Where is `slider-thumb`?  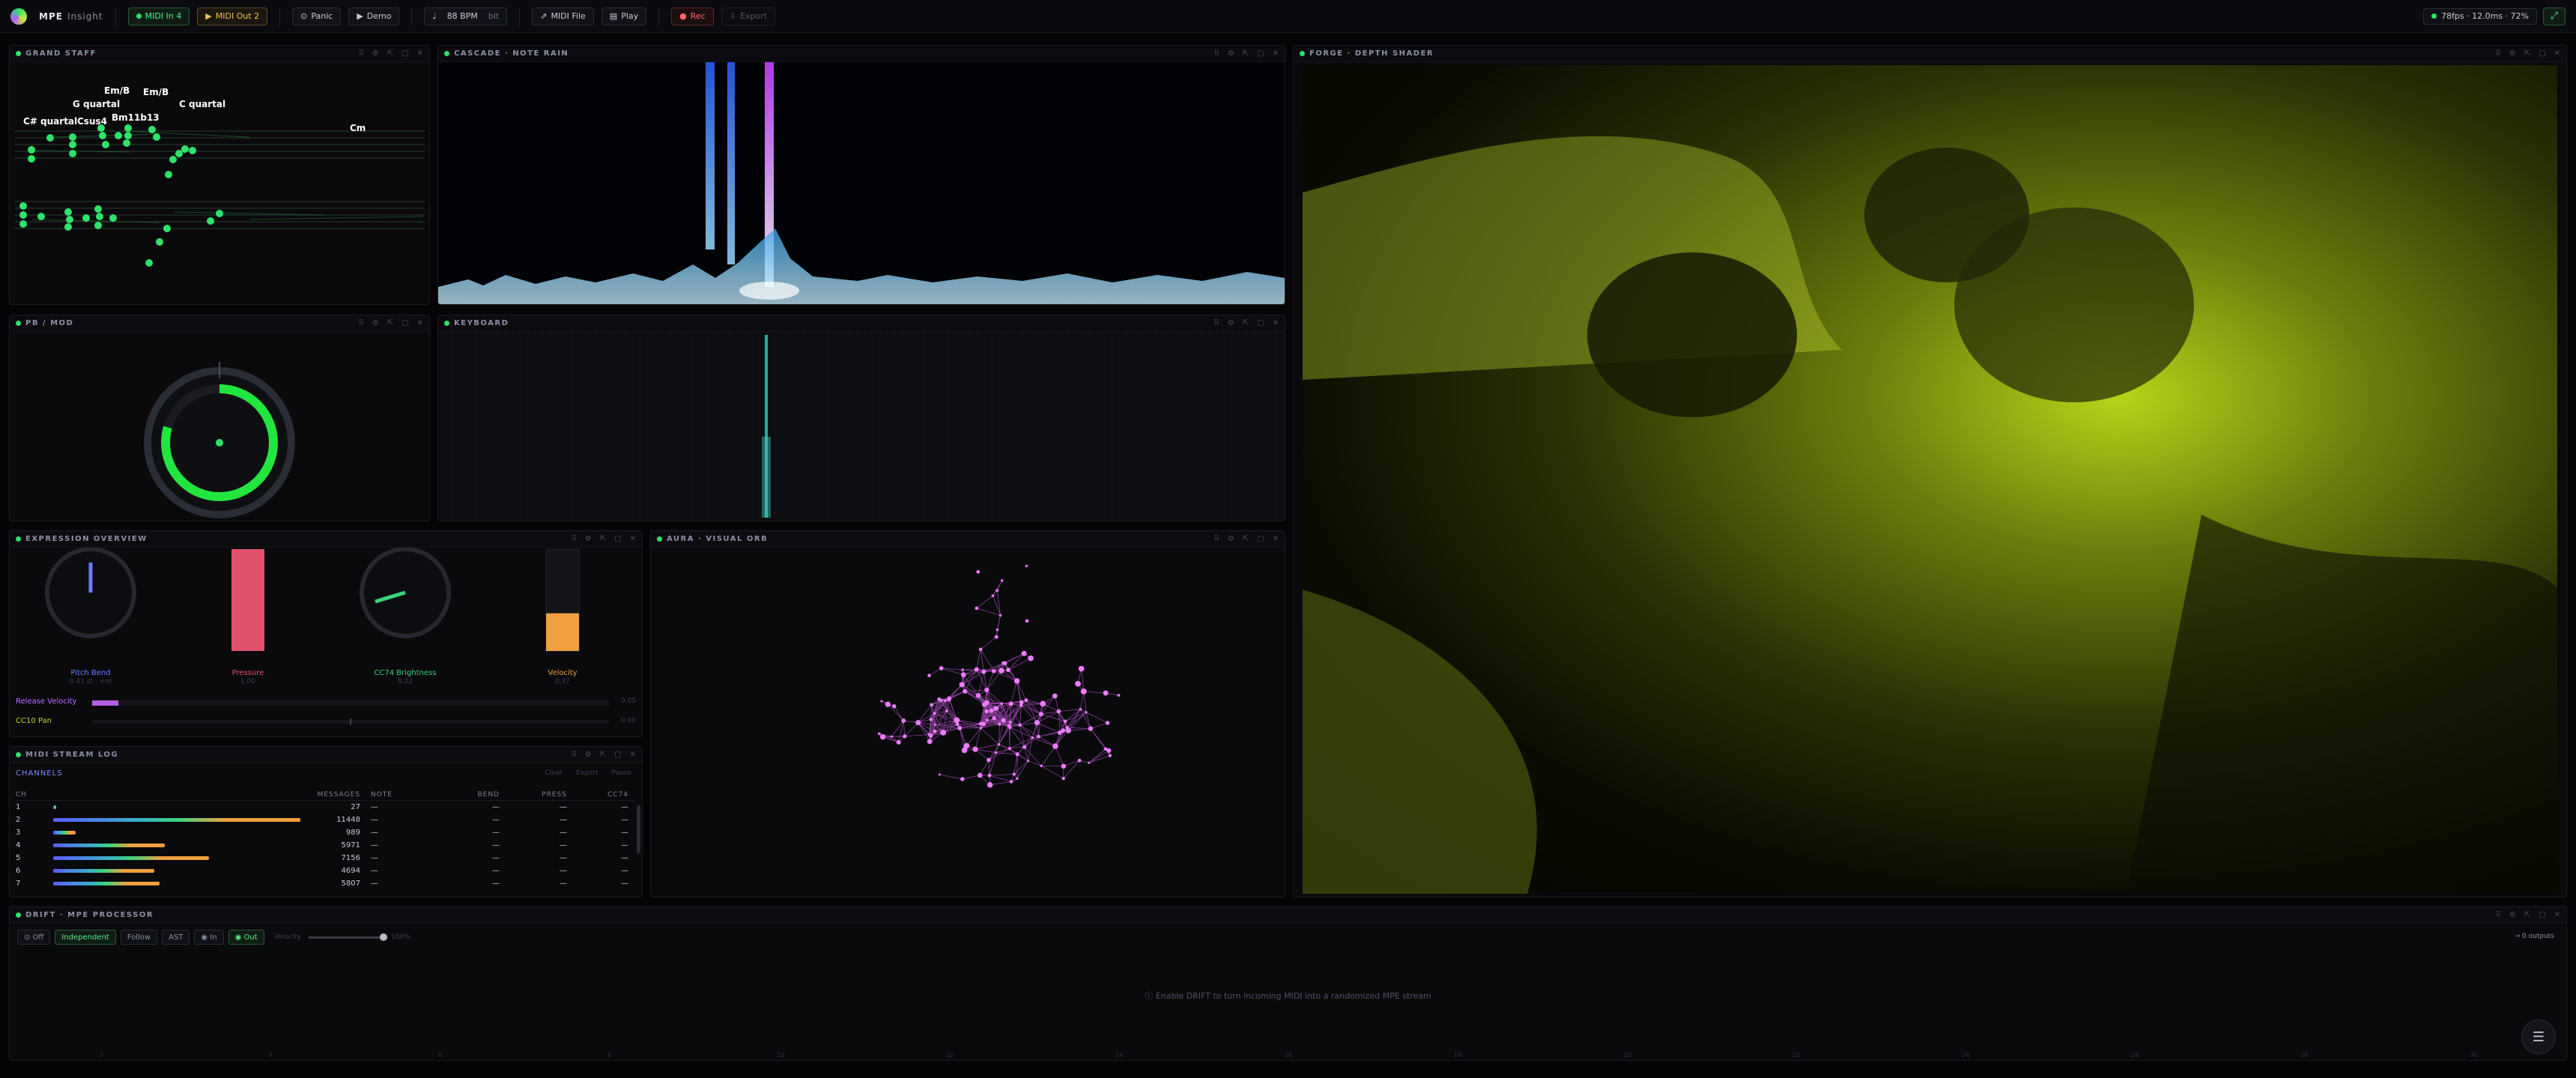 slider-thumb is located at coordinates (383, 937).